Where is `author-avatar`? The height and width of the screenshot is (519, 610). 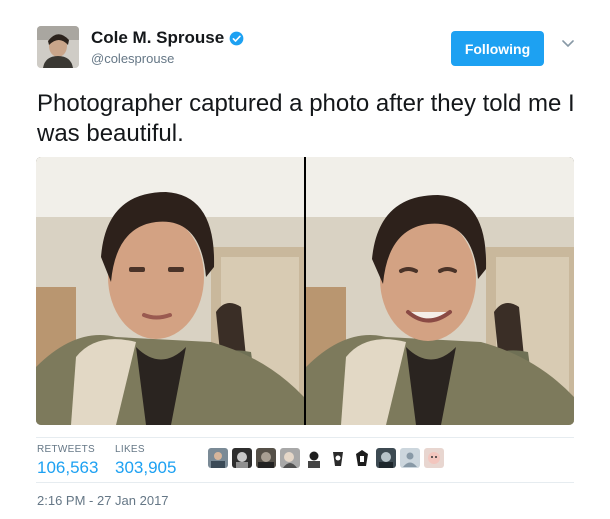 author-avatar is located at coordinates (58, 47).